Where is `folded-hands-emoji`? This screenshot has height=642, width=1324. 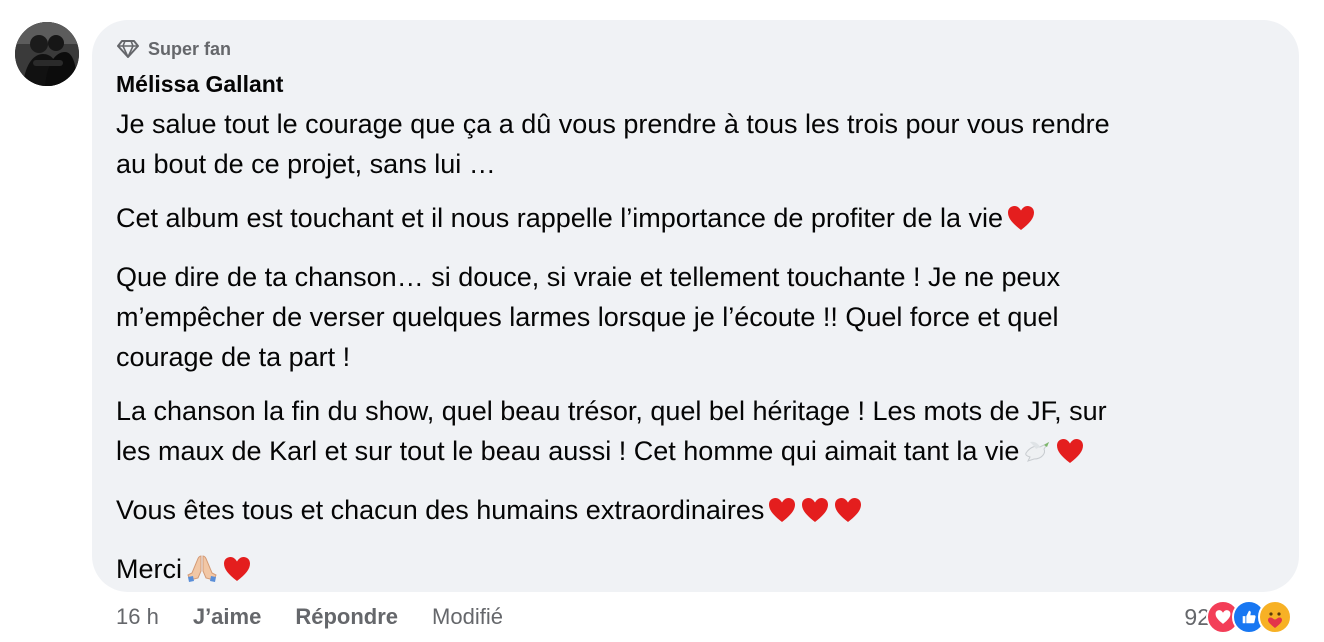 folded-hands-emoji is located at coordinates (202, 573).